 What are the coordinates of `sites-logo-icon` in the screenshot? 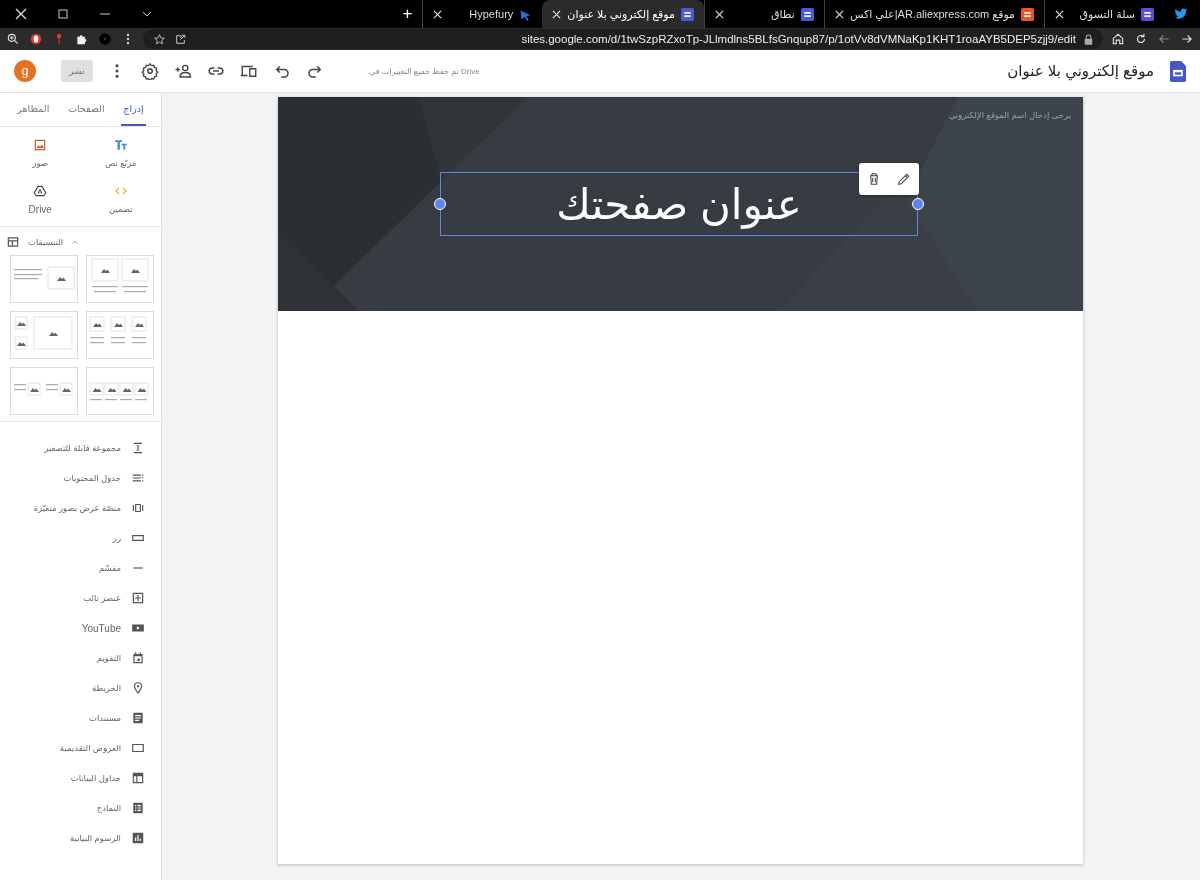 It's located at (1178, 71).